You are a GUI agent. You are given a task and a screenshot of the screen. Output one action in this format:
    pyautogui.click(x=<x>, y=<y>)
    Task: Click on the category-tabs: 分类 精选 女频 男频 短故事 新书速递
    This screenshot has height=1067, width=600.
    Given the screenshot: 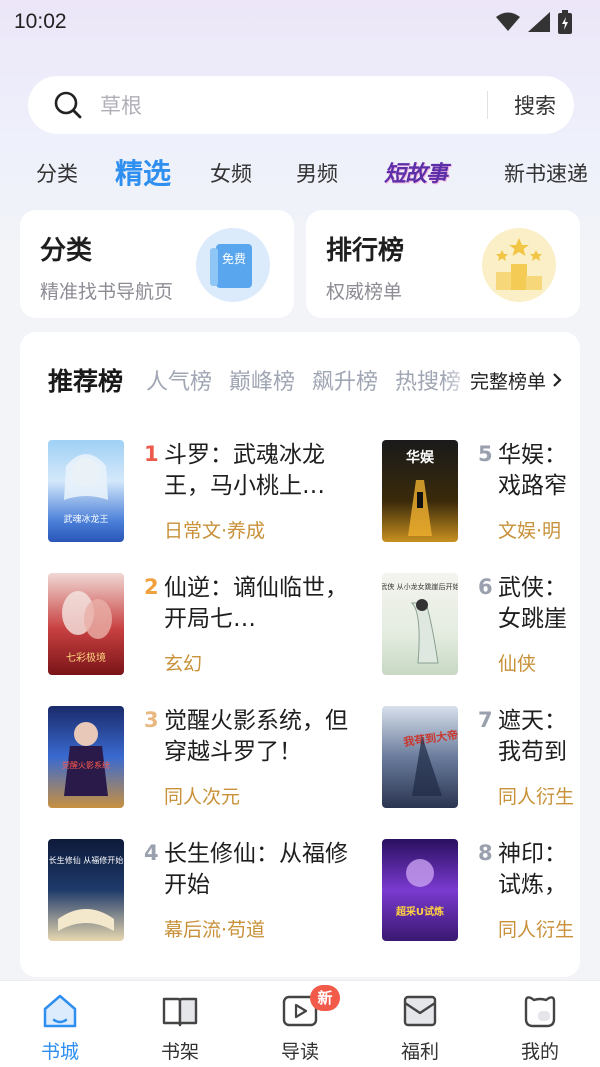 What is the action you would take?
    pyautogui.click(x=300, y=172)
    